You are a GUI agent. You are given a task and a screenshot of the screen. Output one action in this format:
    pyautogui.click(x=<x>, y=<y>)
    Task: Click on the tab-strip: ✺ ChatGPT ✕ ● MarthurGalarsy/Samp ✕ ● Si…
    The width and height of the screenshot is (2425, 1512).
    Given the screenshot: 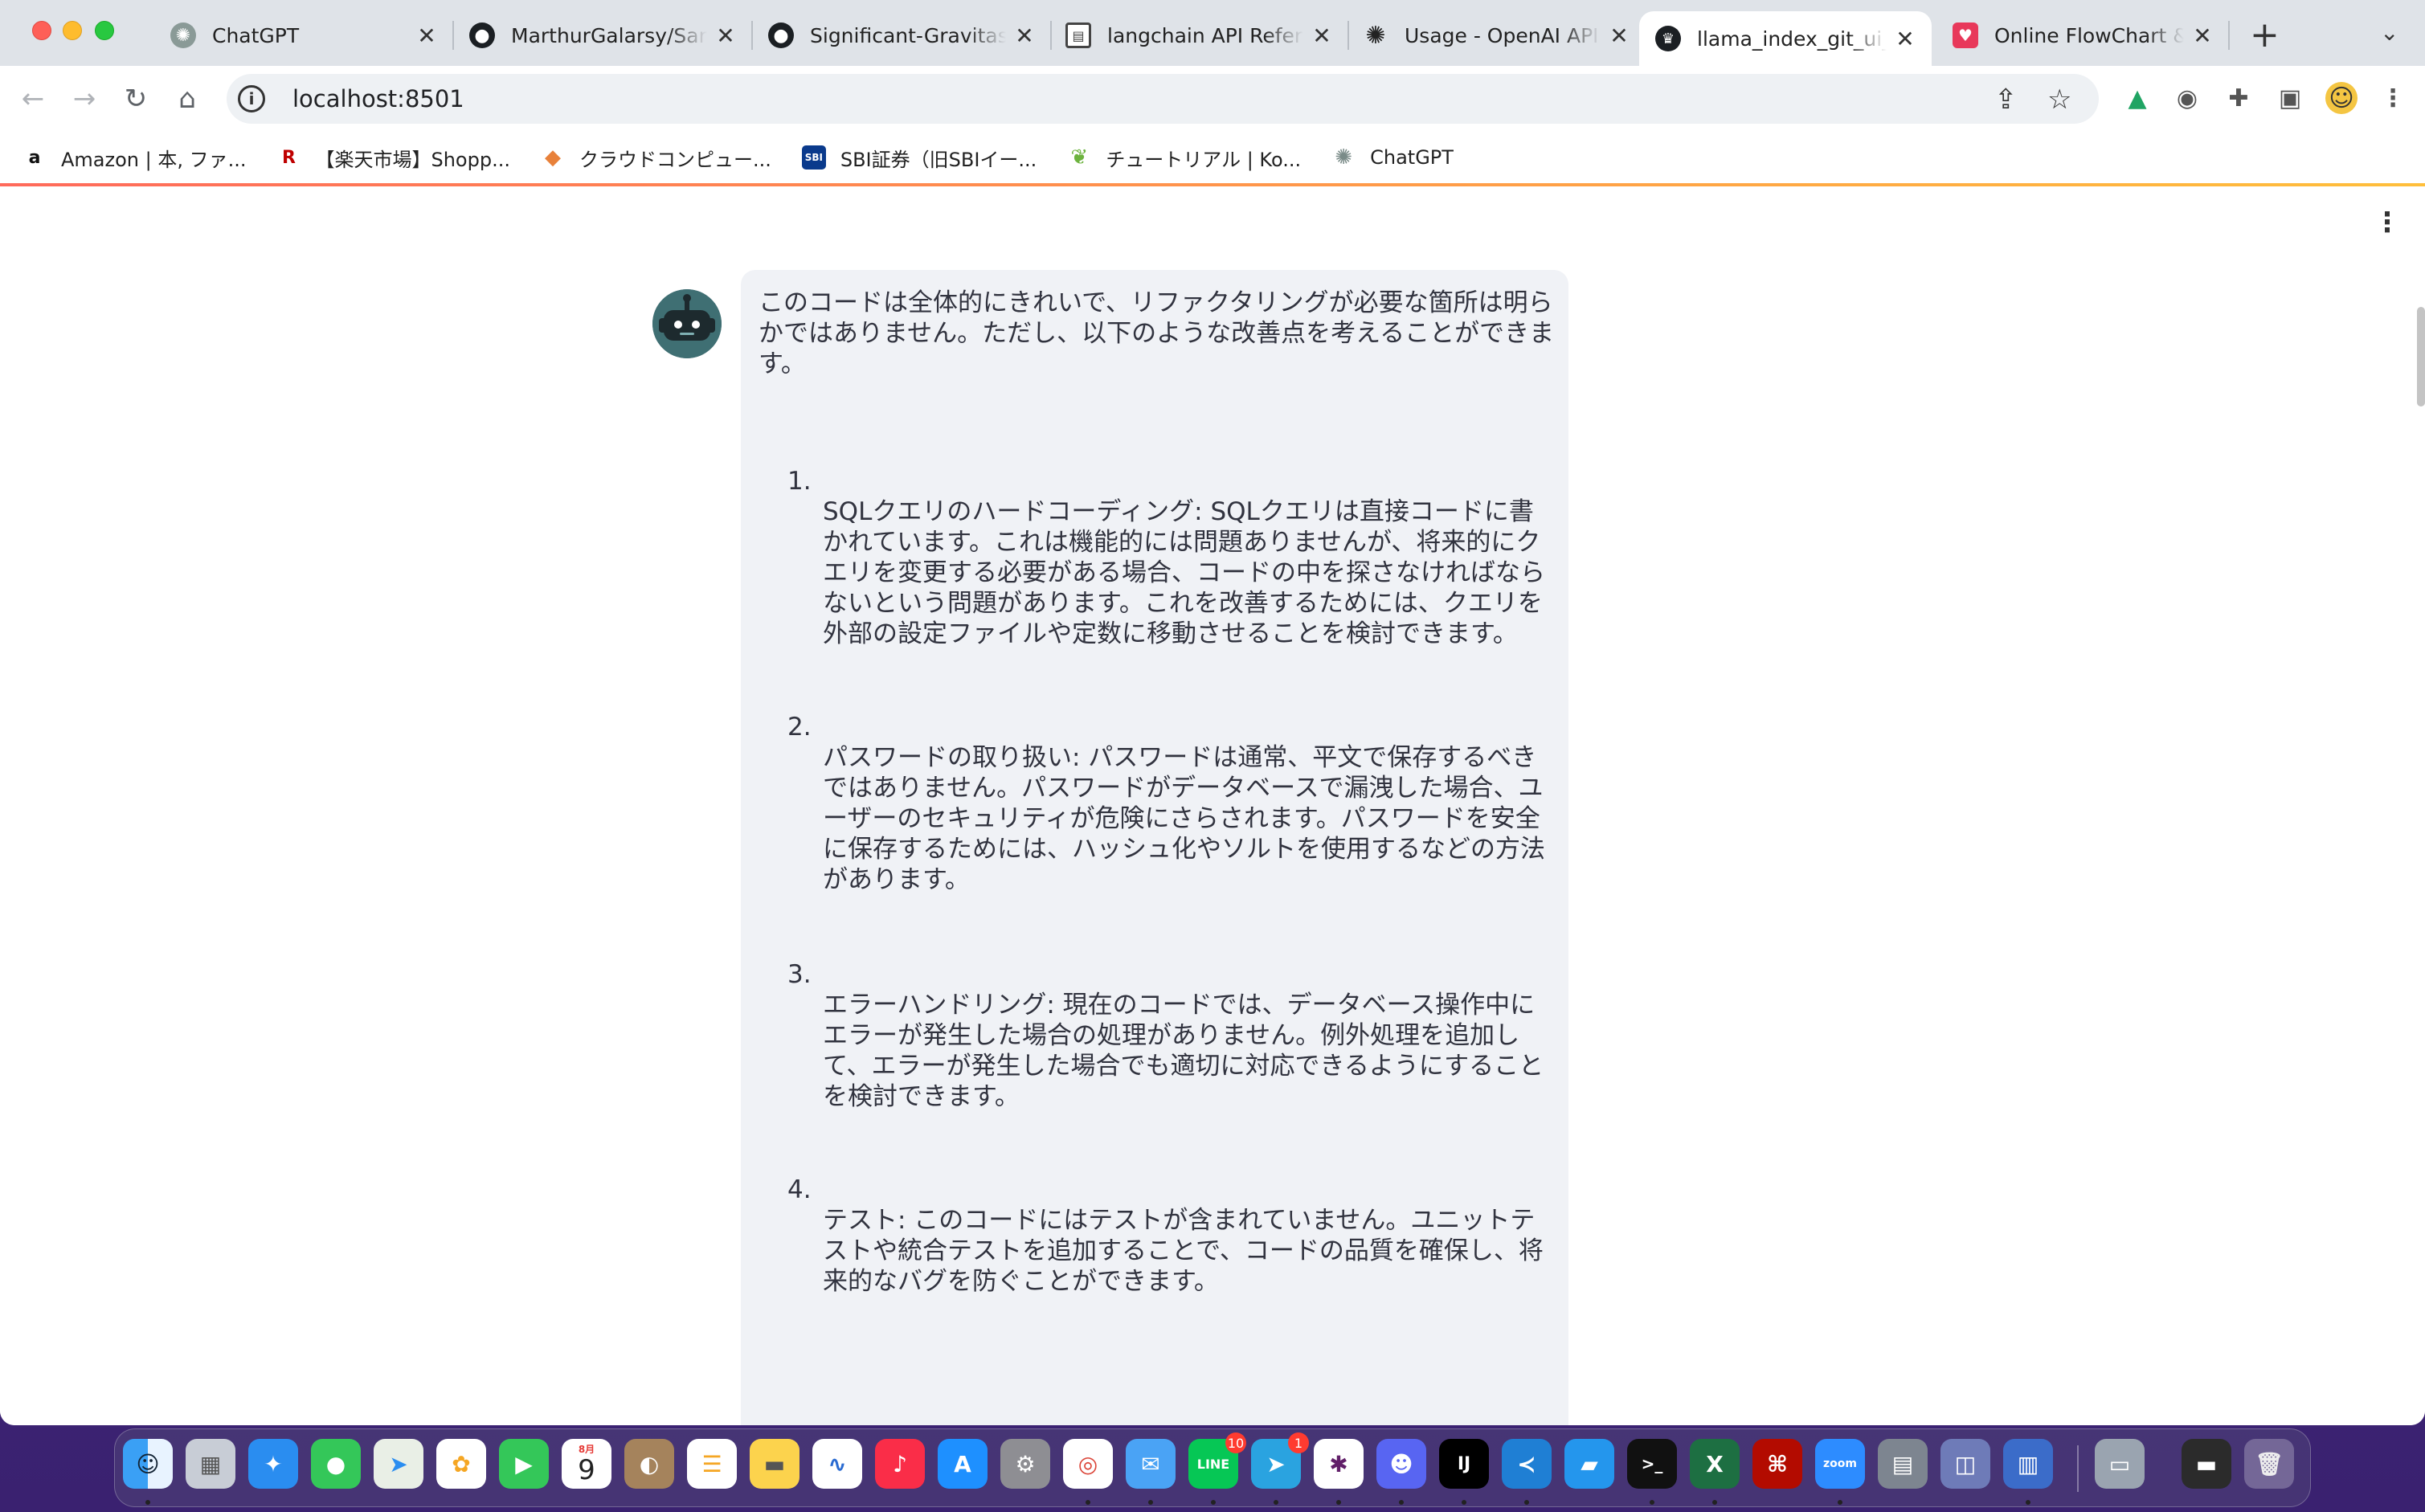 What is the action you would take?
    pyautogui.click(x=1212, y=33)
    